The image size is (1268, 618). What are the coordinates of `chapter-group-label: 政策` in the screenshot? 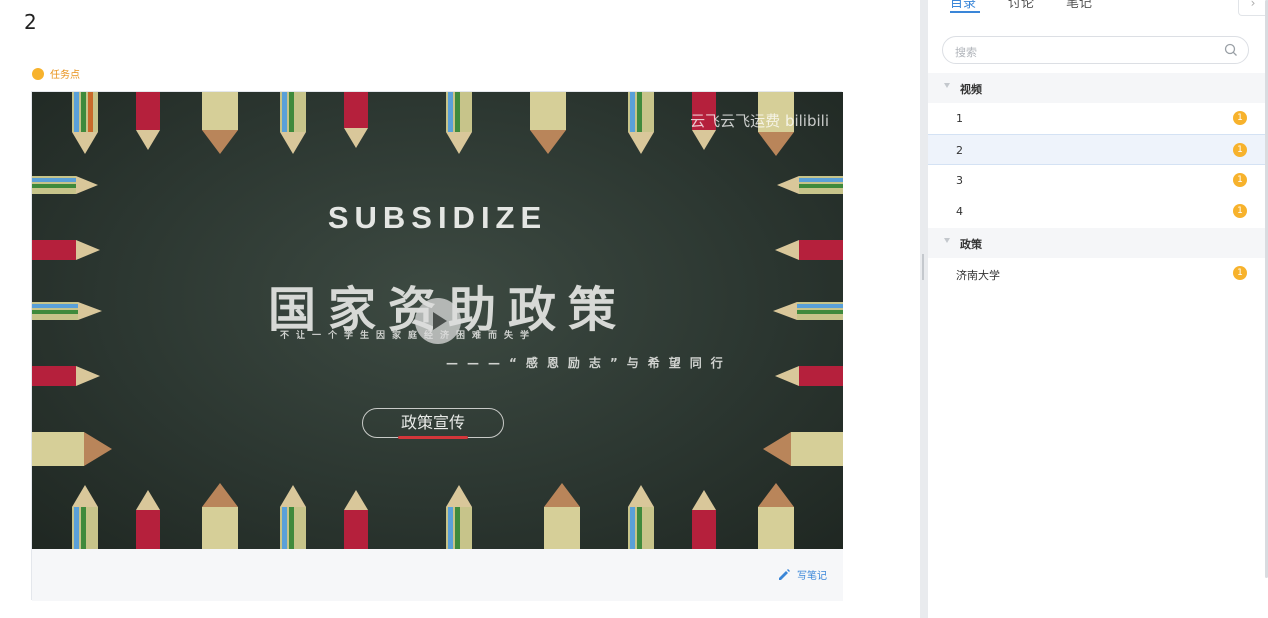 It's located at (971, 244).